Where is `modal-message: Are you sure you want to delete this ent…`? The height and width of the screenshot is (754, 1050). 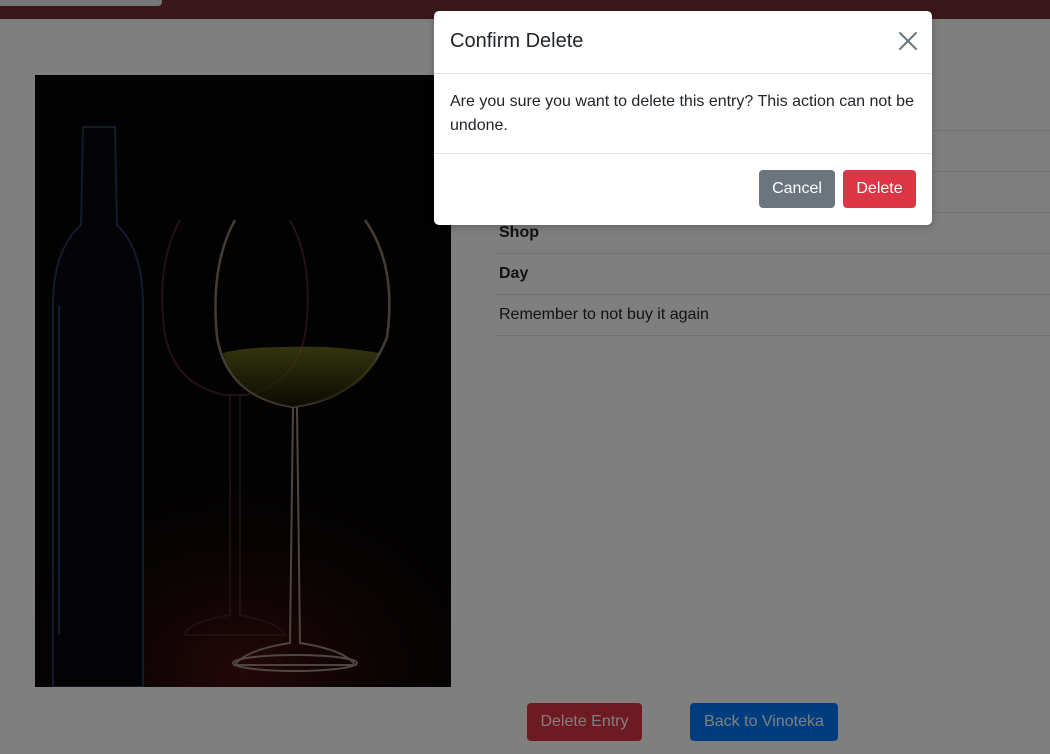
modal-message: Are you sure you want to delete this ent… is located at coordinates (682, 113).